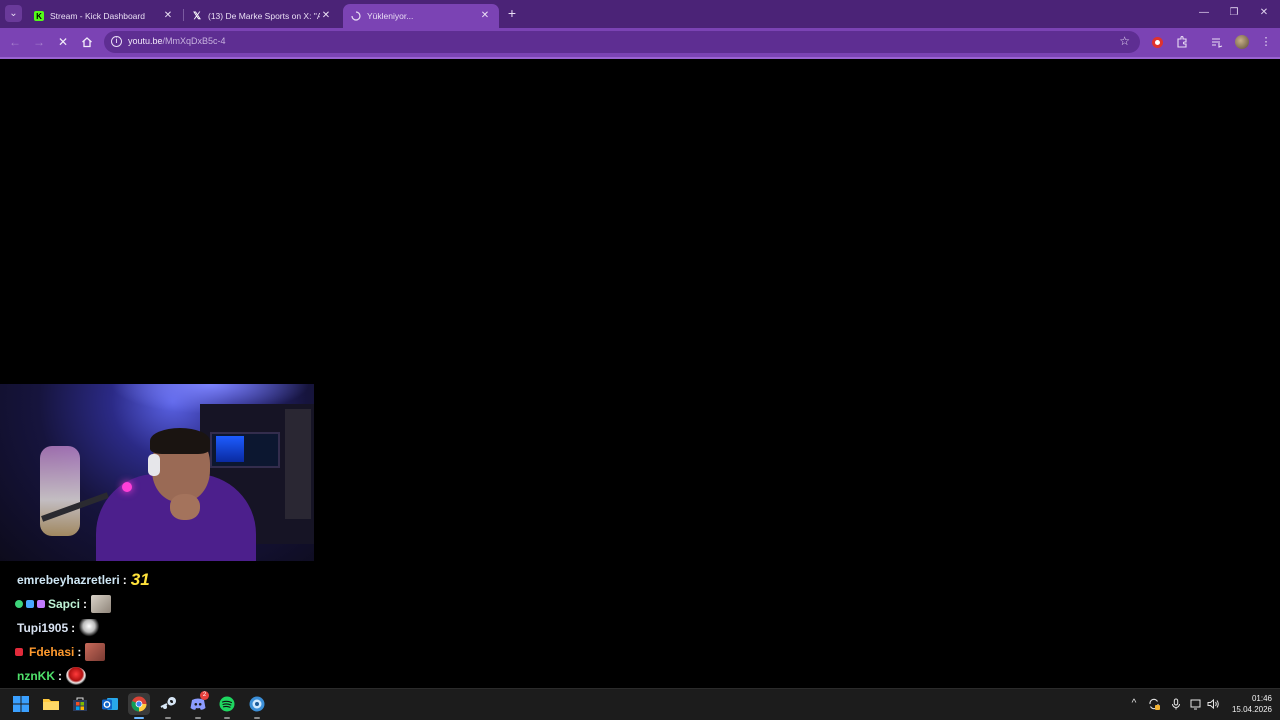 Image resolution: width=1280 pixels, height=720 pixels. What do you see at coordinates (168, 703) in the screenshot?
I see `steam-icon` at bounding box center [168, 703].